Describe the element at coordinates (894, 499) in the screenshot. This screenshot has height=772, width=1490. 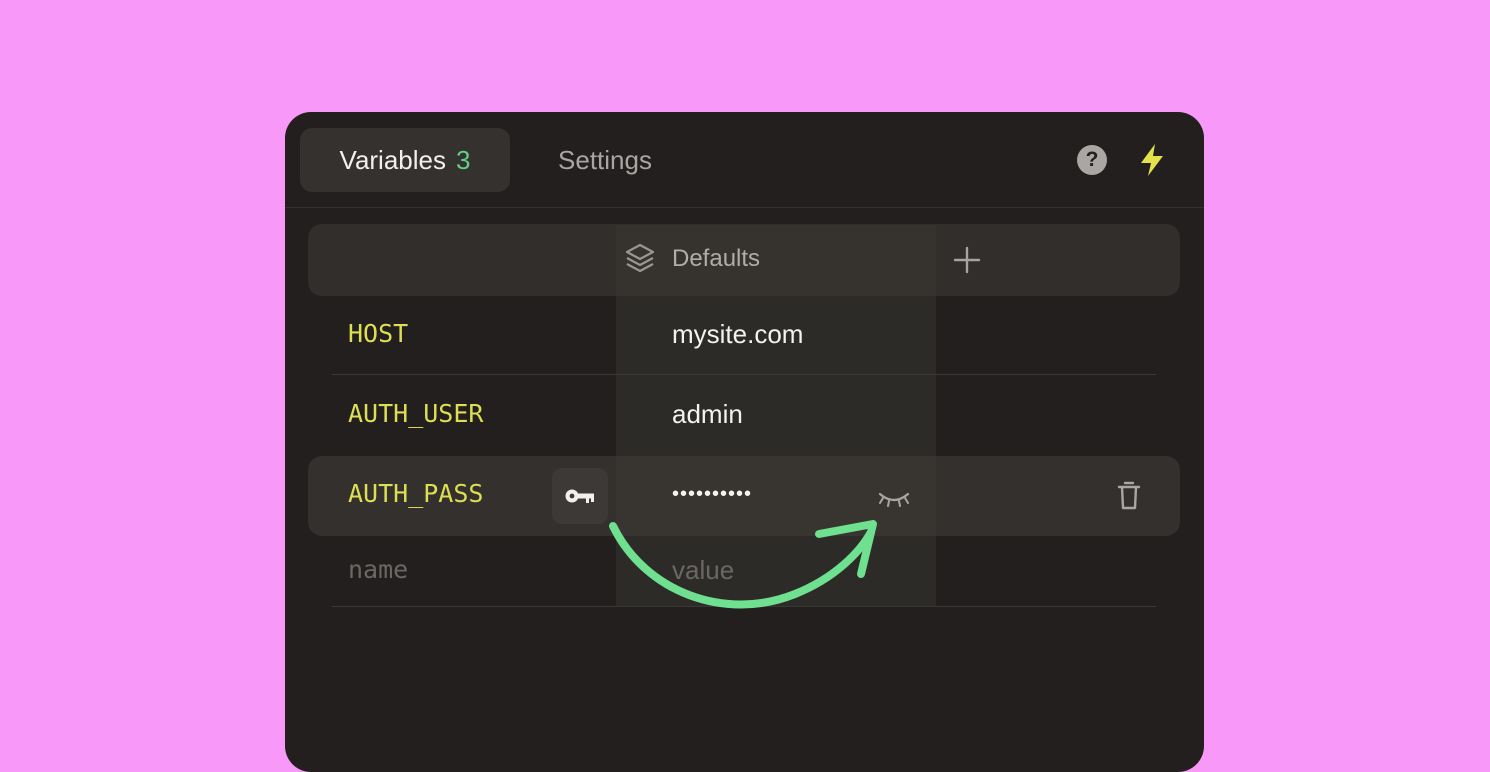
I see `eye-closed-icon` at that location.